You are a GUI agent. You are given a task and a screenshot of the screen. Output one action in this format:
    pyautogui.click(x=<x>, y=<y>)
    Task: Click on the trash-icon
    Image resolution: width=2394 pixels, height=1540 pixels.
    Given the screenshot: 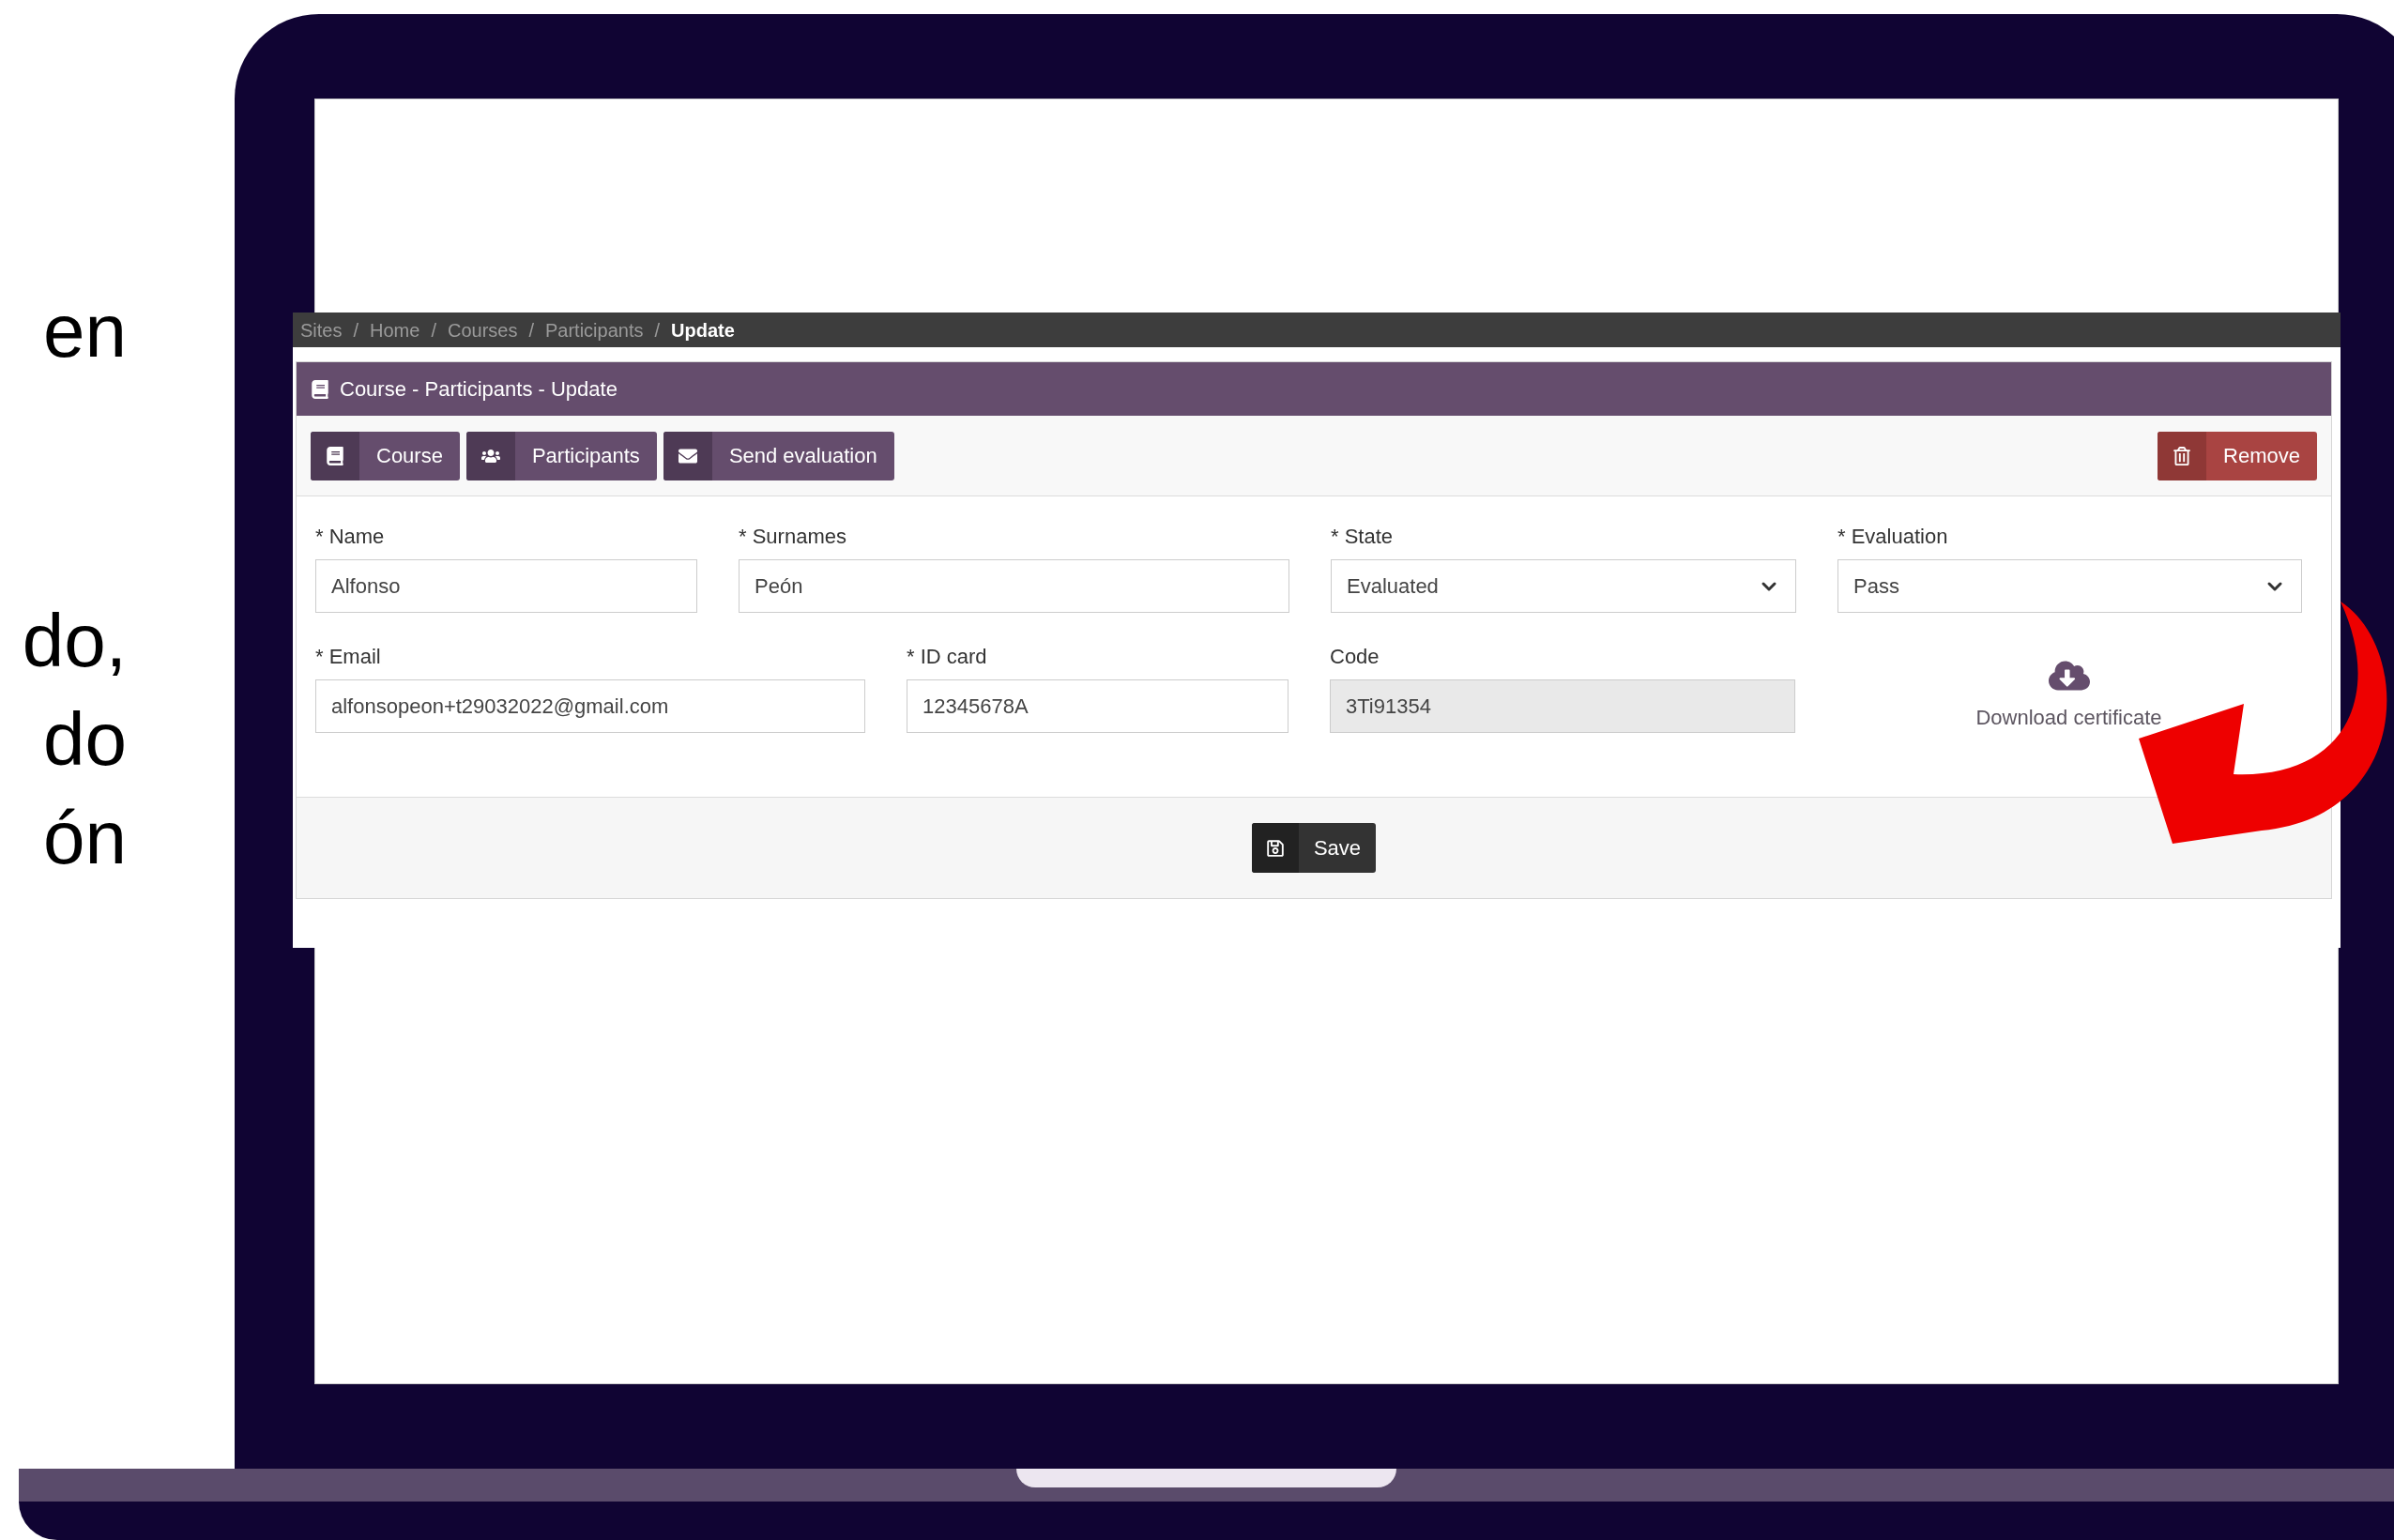 What is the action you would take?
    pyautogui.click(x=2182, y=456)
    